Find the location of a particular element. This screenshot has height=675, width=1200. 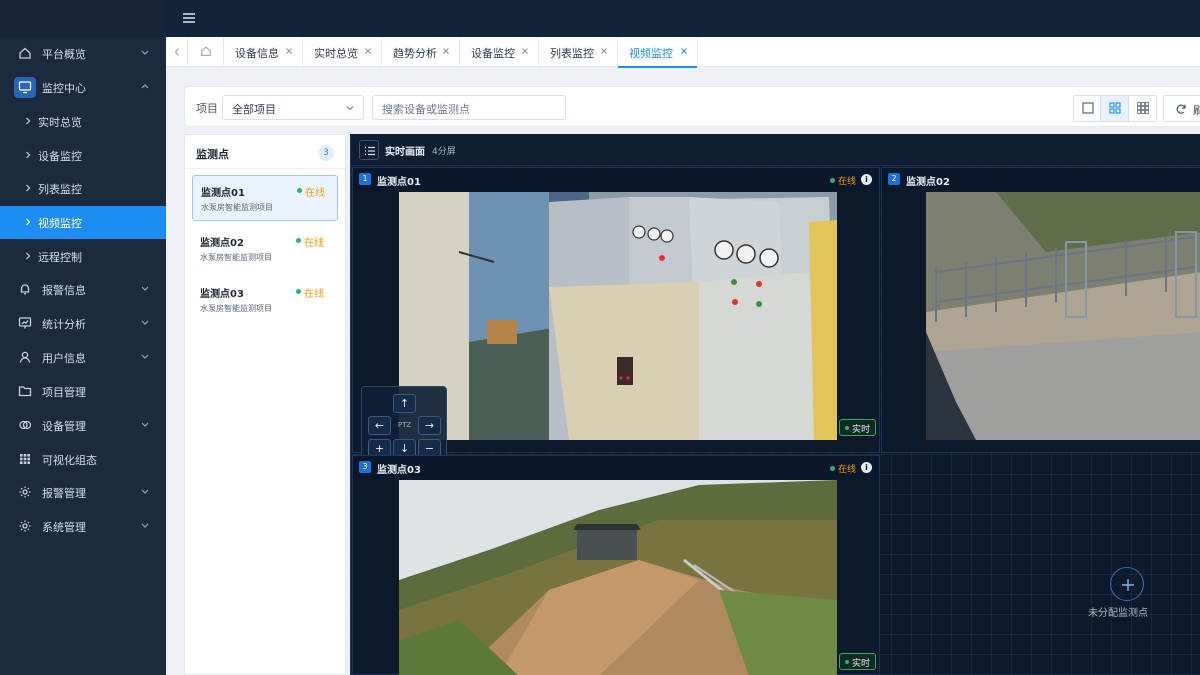

sidebar-item-project-management: 项目管理 is located at coordinates (83, 391).